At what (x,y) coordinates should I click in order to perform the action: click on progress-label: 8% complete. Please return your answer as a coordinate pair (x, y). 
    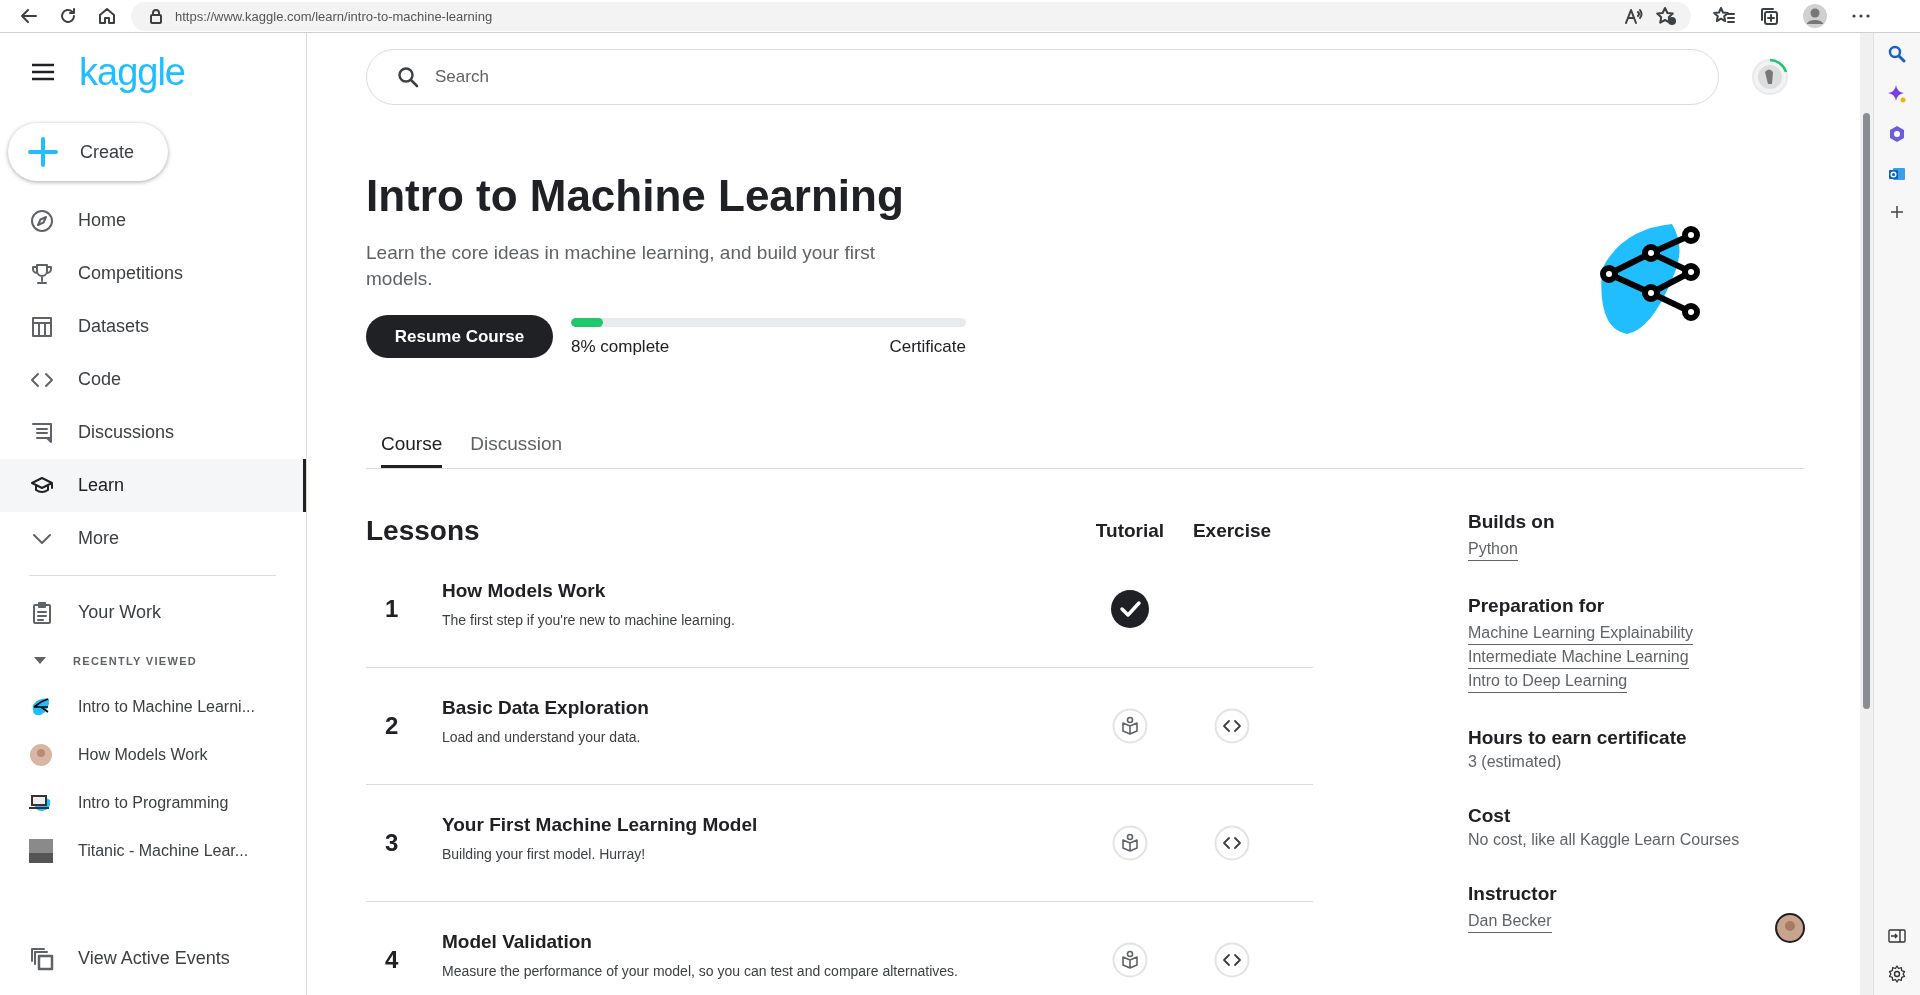
    Looking at the image, I should click on (620, 347).